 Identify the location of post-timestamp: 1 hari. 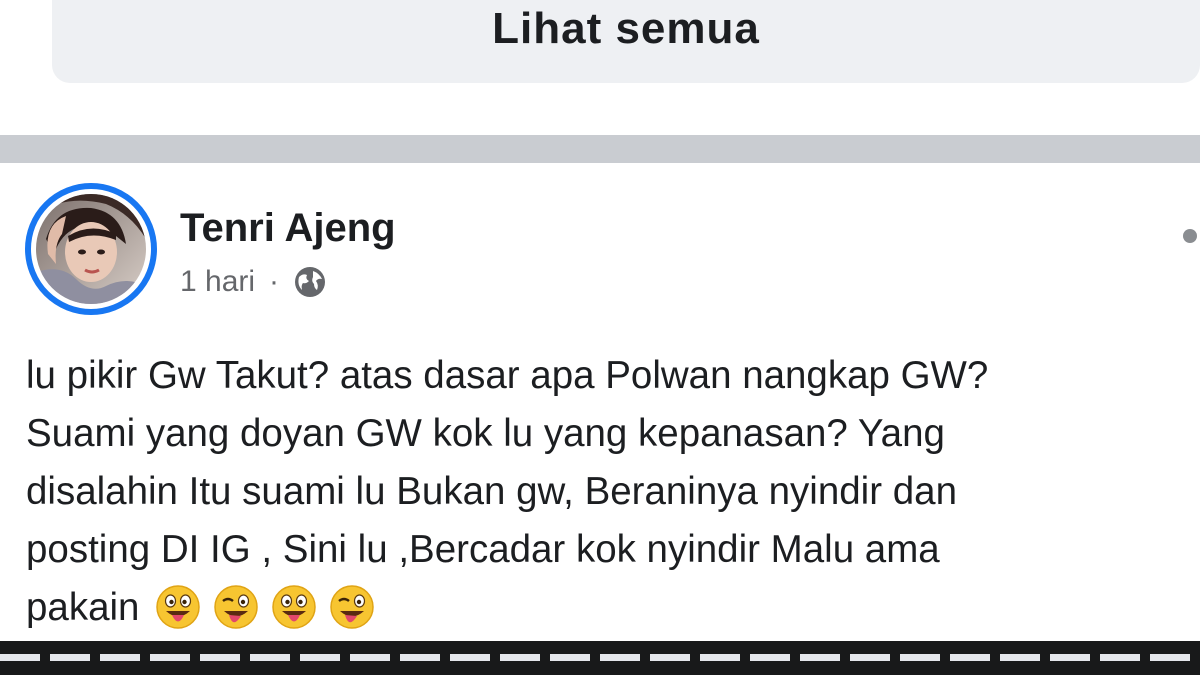
(217, 282).